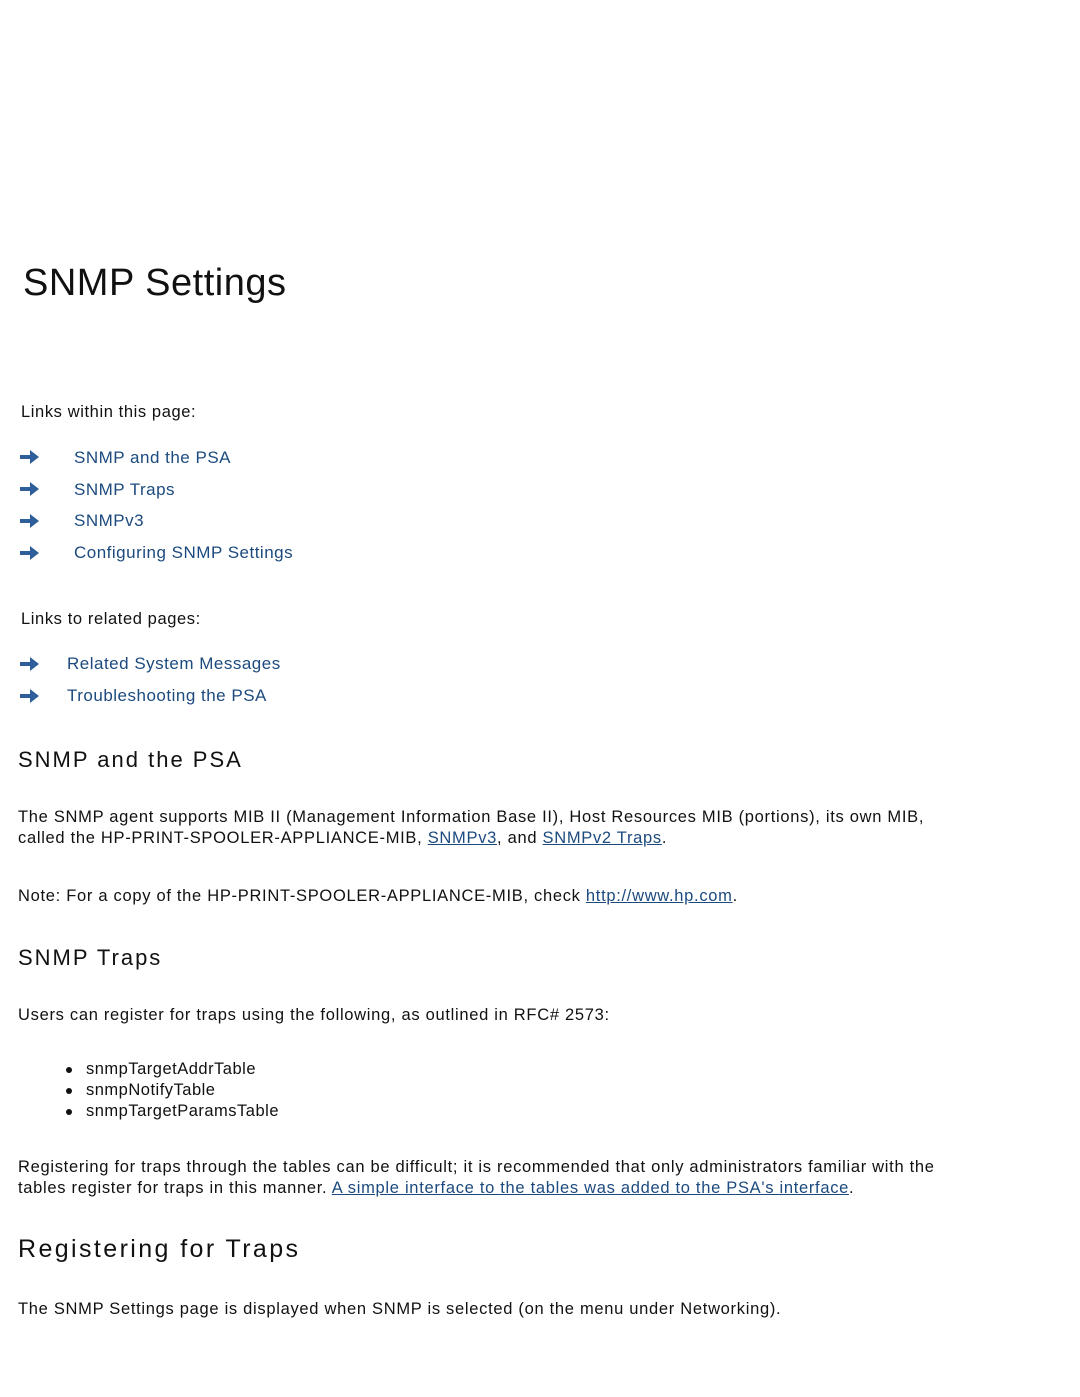 Image resolution: width=1080 pixels, height=1397 pixels. Describe the element at coordinates (852, 1188) in the screenshot. I see `traps-text-end: .` at that location.